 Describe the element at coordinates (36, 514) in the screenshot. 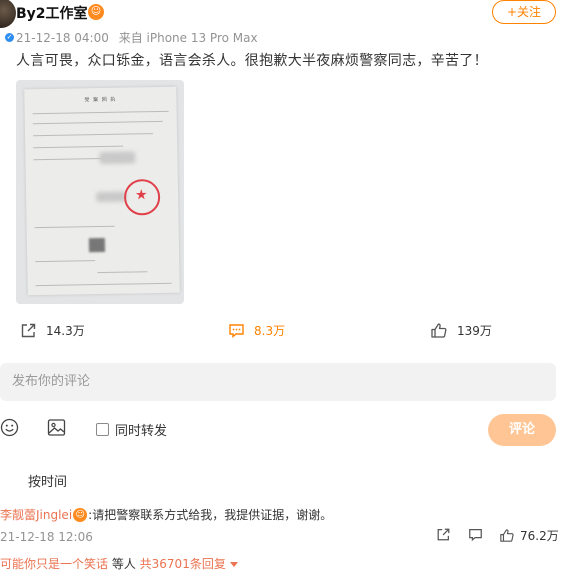

I see `comment-username: 李靓蕾Jinglei` at that location.